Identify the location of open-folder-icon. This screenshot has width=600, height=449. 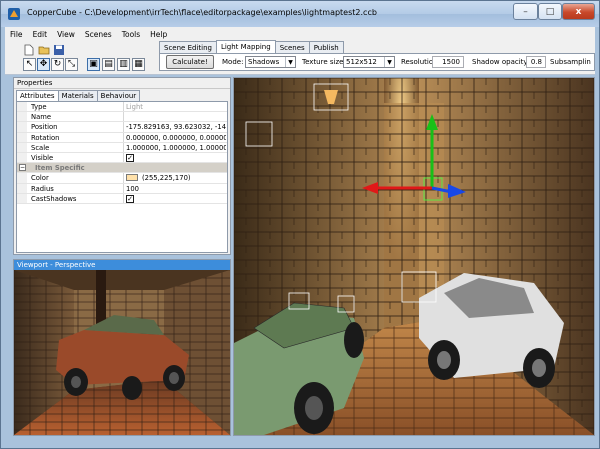
(44, 50).